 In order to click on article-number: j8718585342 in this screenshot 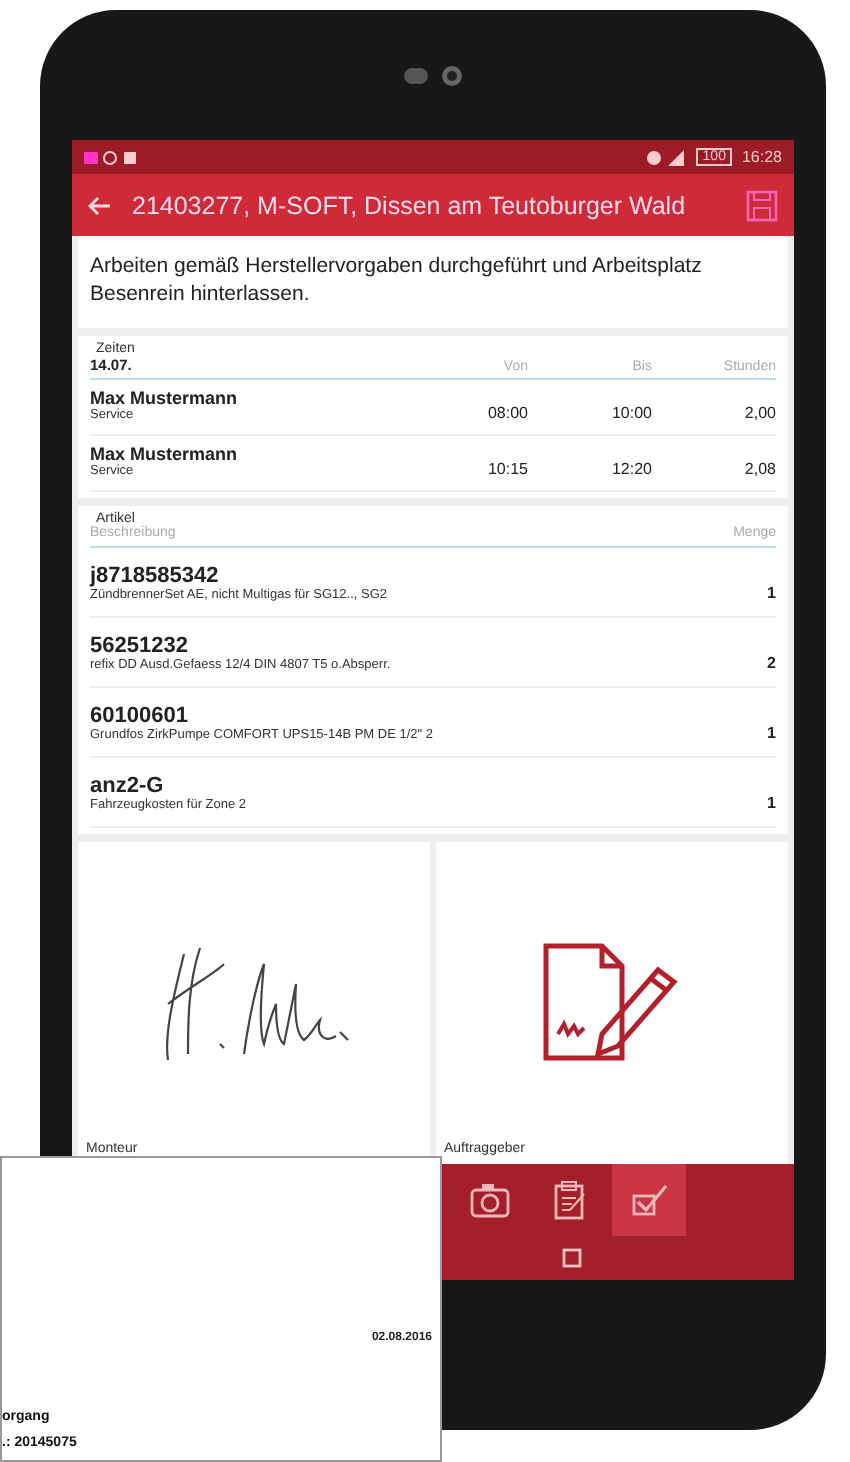, I will do `click(155, 576)`.